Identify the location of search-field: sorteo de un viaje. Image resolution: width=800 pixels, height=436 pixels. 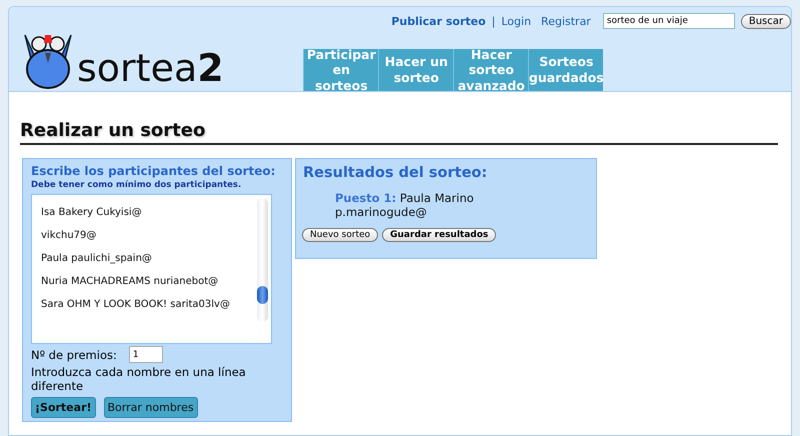
(668, 21).